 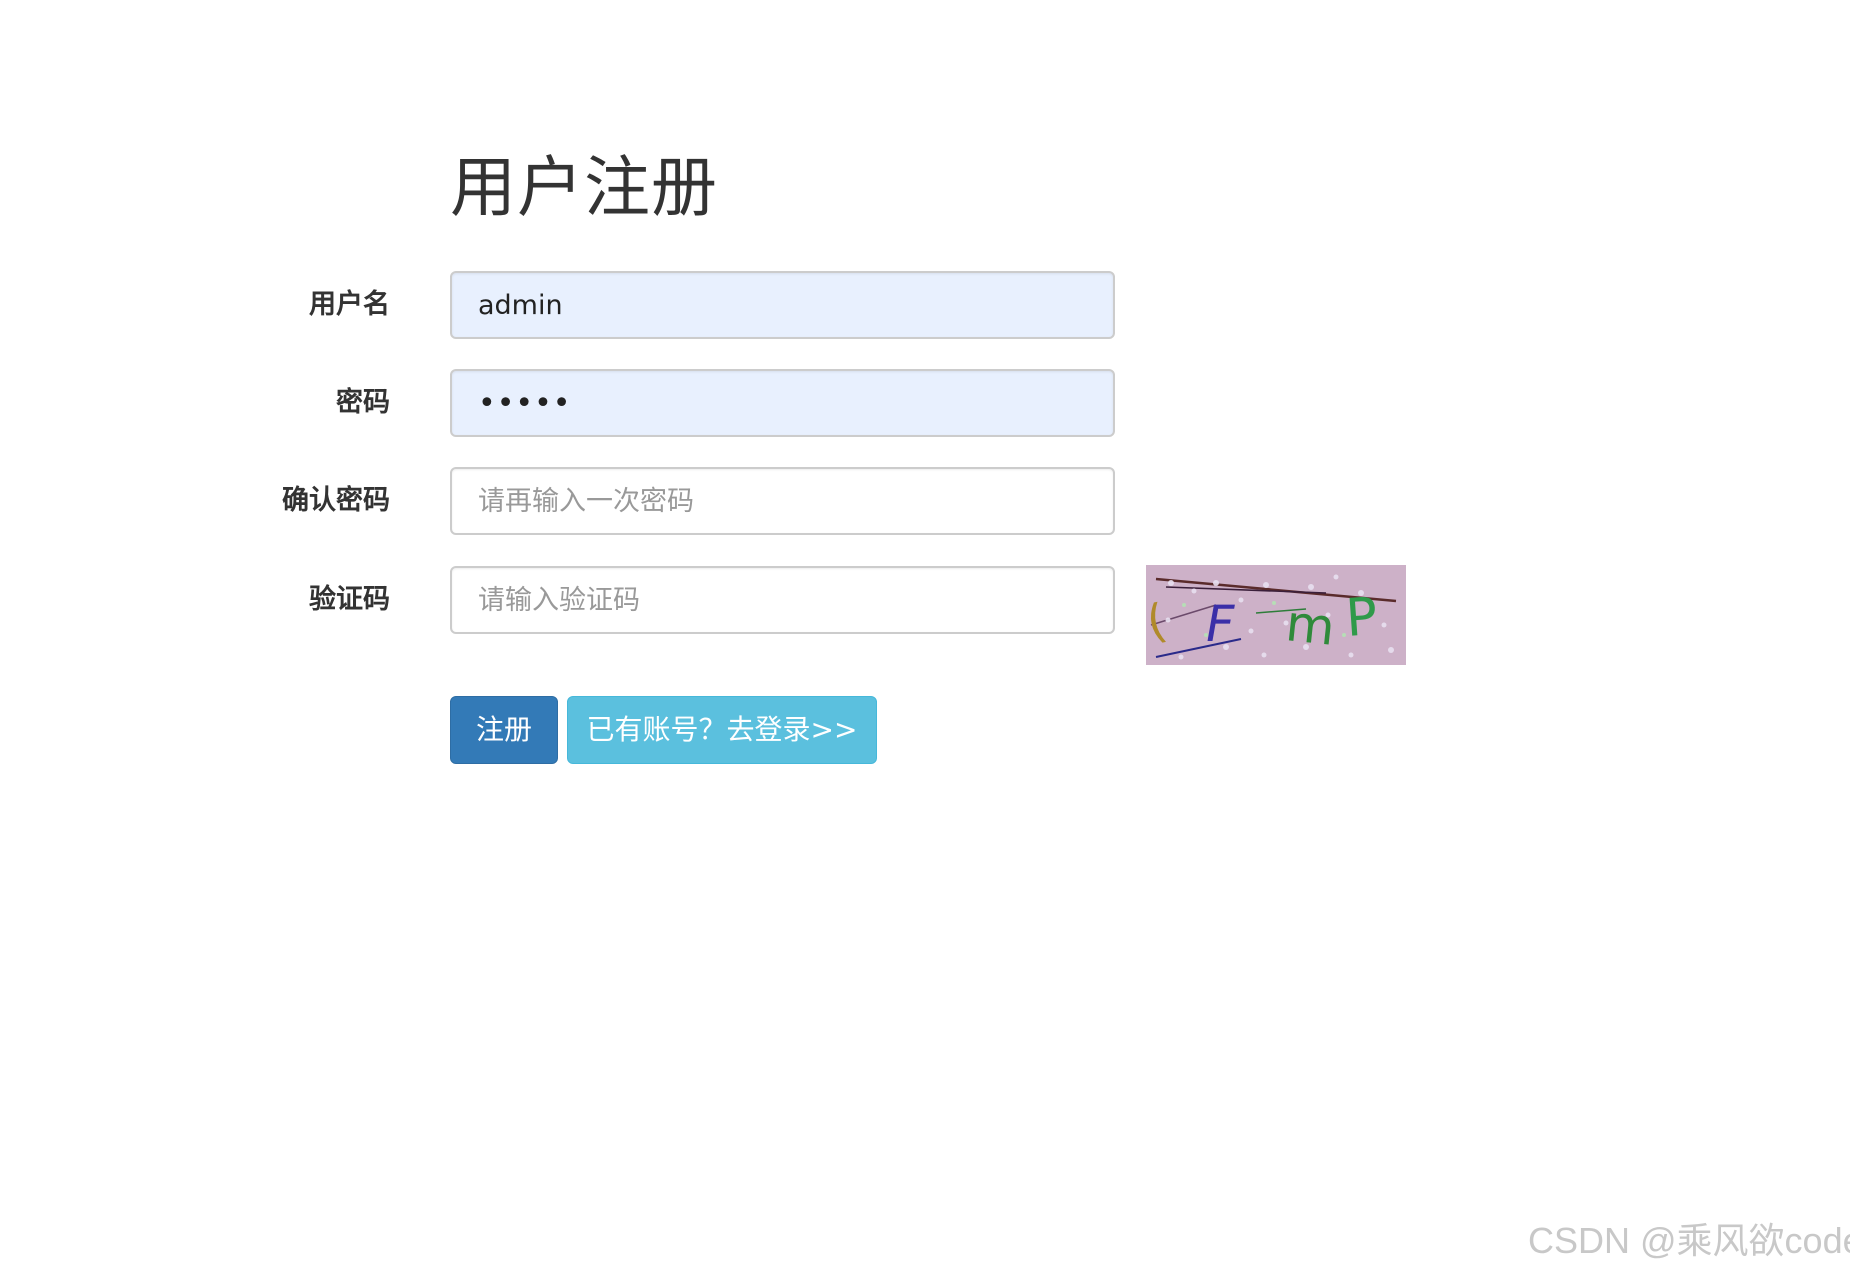 I want to click on go-login-button: 已有账号？去登录>>, so click(x=722, y=730).